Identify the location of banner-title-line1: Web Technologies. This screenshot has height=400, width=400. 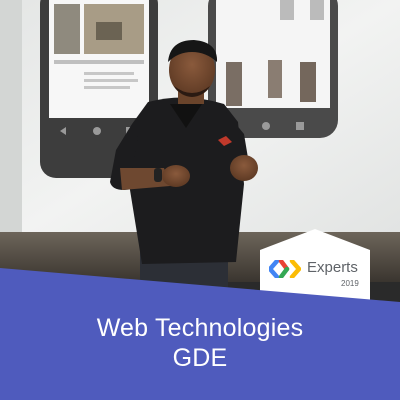
(200, 328).